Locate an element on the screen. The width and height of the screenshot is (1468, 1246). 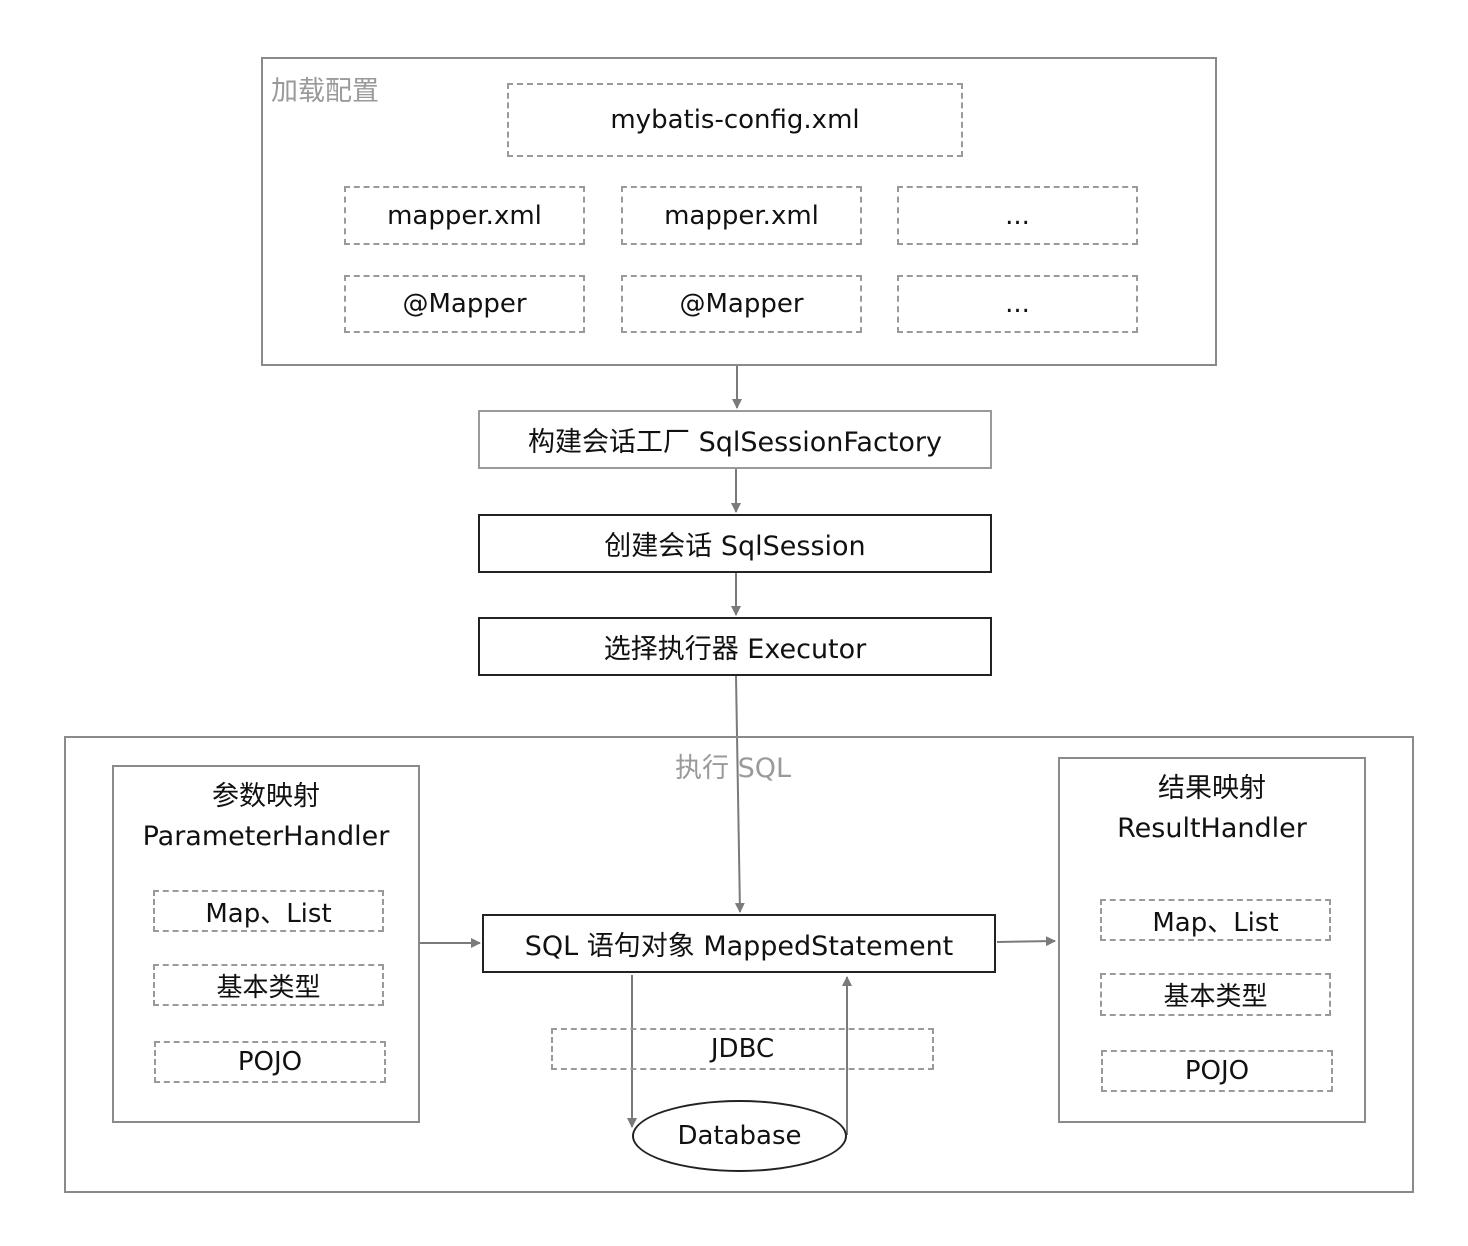
jdbc-box: JDBC is located at coordinates (742, 1049).